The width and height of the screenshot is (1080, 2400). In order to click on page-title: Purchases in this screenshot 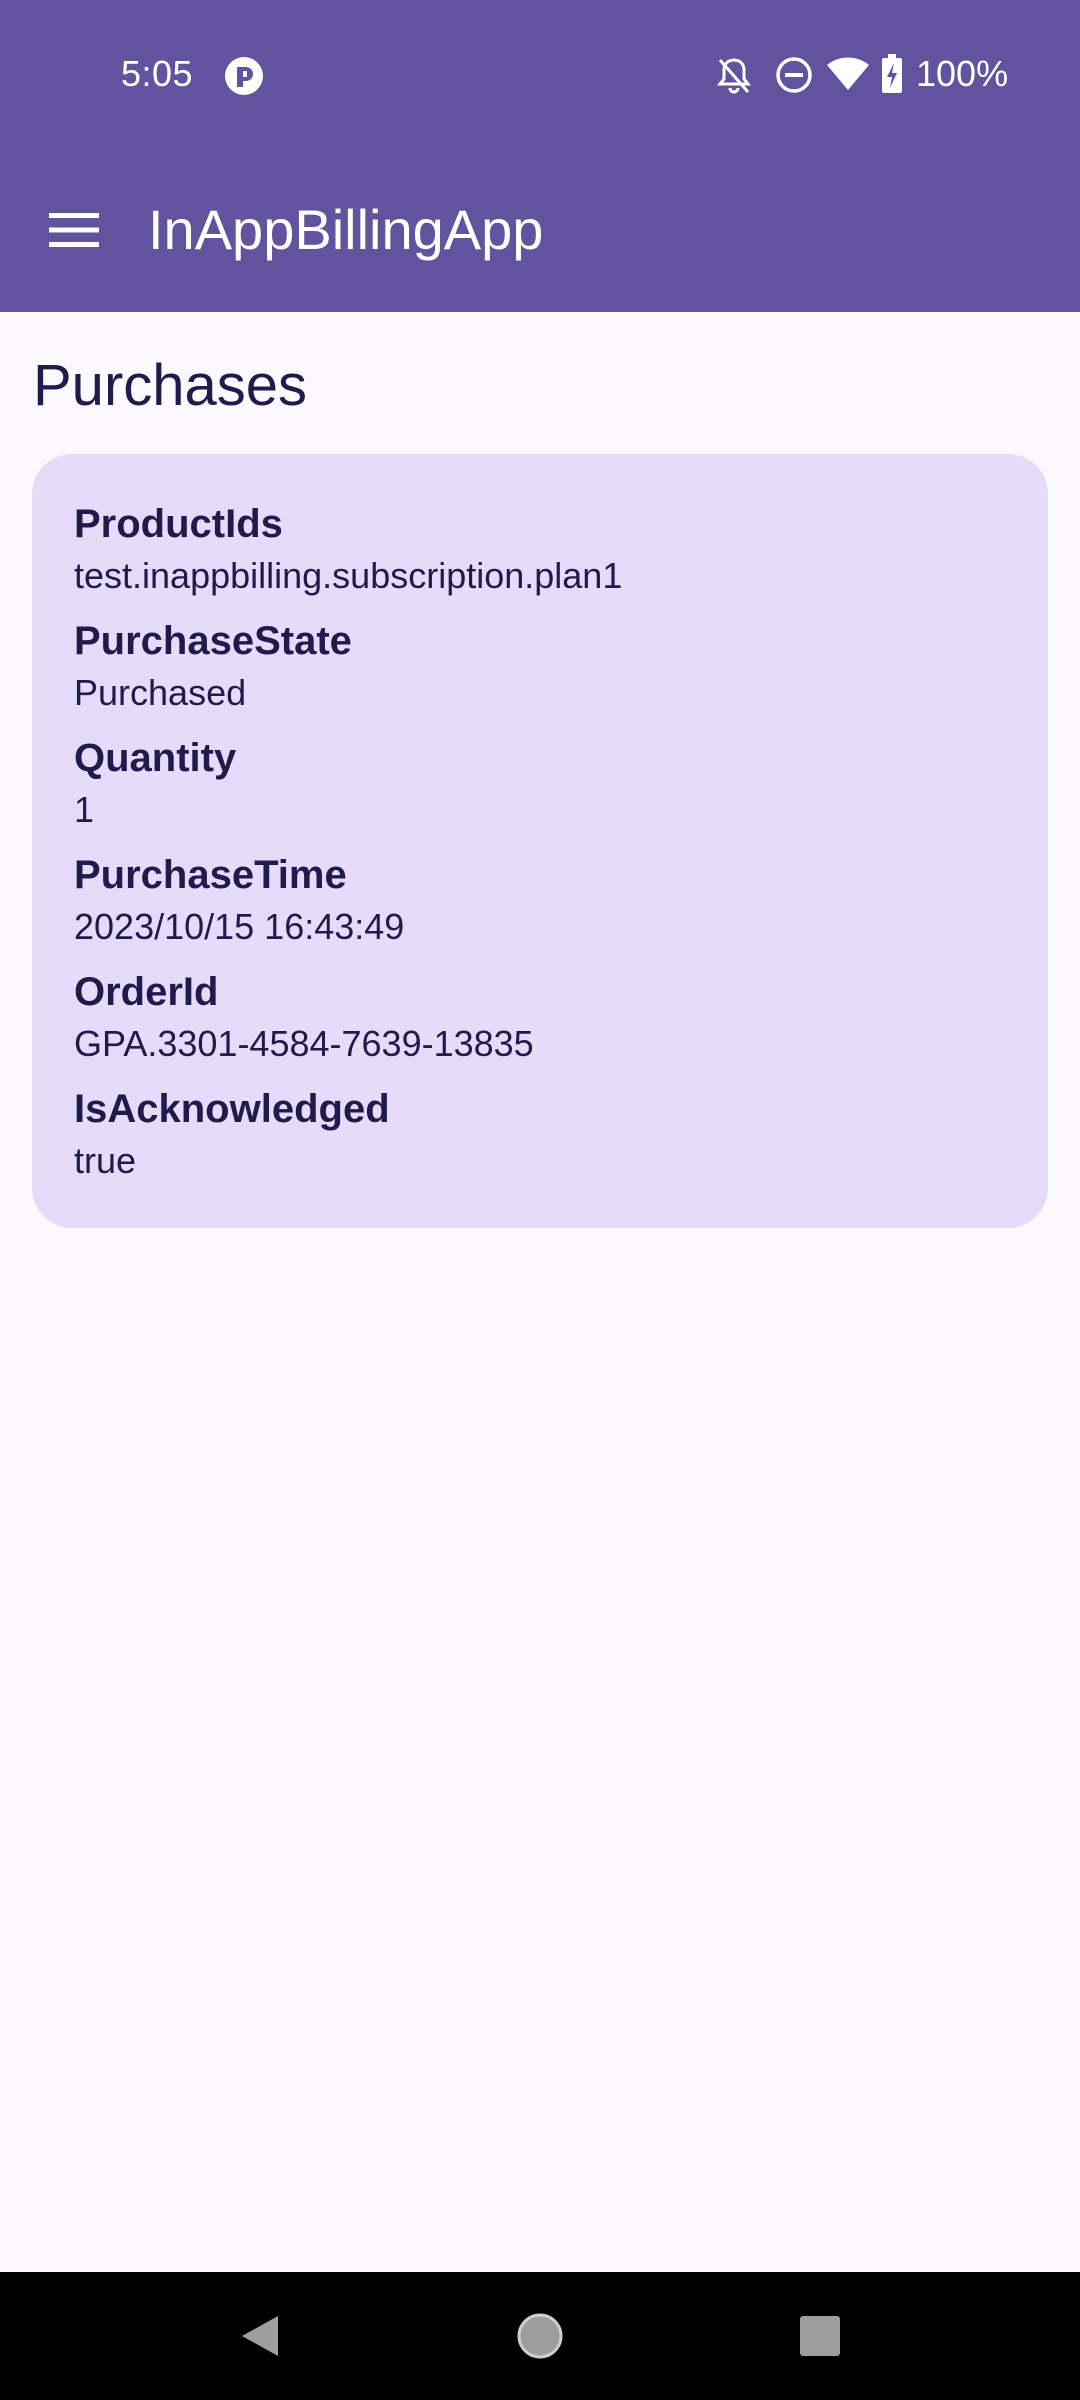, I will do `click(170, 385)`.